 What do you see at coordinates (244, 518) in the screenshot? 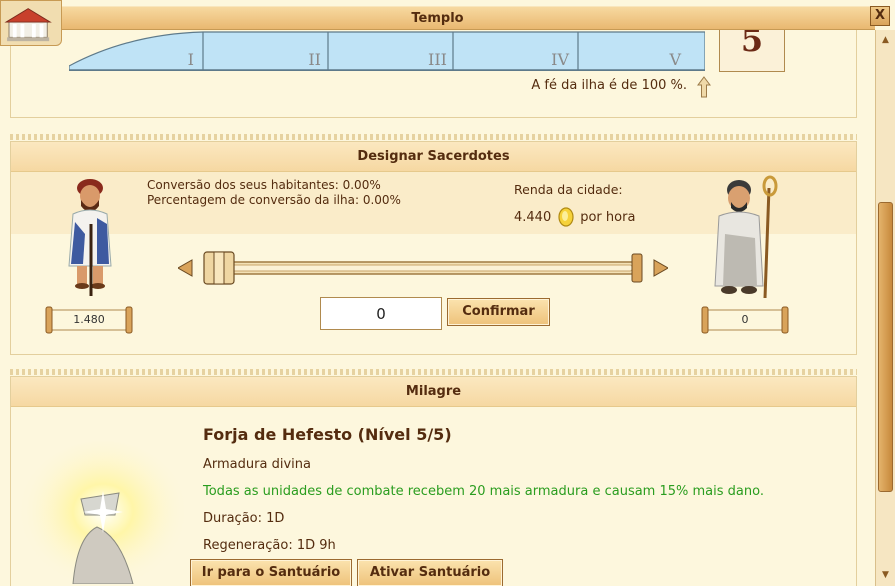
I see `miracle-duration: Duração: 1D` at bounding box center [244, 518].